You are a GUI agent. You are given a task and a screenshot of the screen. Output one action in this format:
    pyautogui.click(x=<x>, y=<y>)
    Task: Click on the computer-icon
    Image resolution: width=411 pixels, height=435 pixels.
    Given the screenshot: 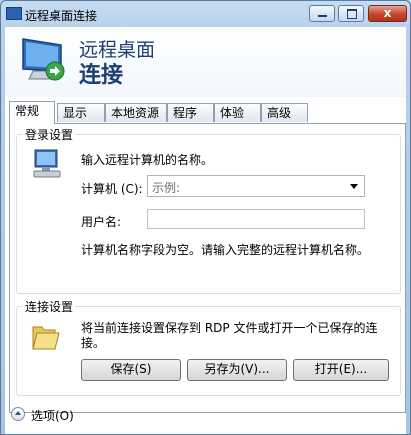 What is the action you would take?
    pyautogui.click(x=47, y=163)
    